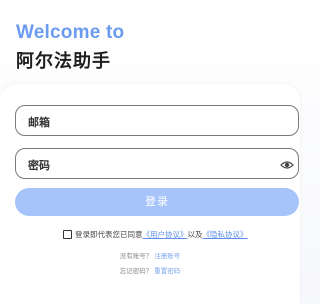  Describe the element at coordinates (63, 61) in the screenshot. I see `app-title: 阿尔法助手` at that location.